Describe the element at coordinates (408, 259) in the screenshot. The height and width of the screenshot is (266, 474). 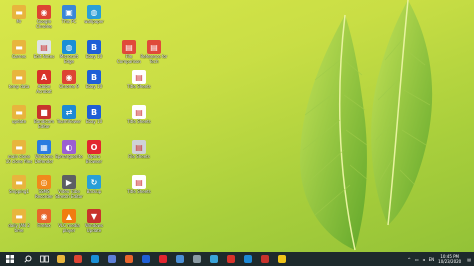
I see `tray-chevron-icon: ^` at that location.